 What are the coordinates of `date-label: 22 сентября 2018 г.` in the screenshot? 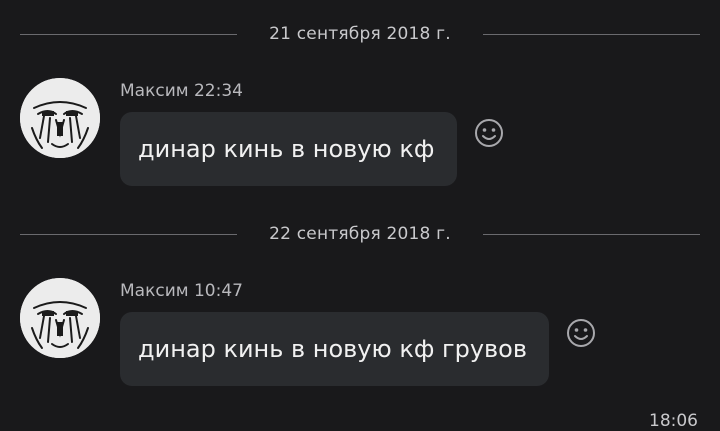 It's located at (360, 234).